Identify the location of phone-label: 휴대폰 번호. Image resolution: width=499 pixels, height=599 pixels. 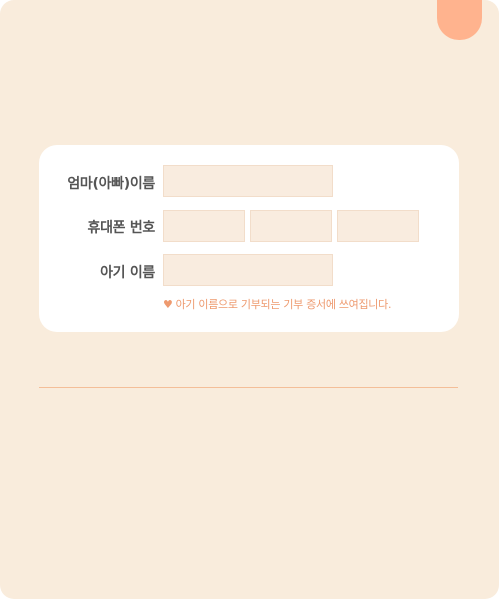
(121, 228).